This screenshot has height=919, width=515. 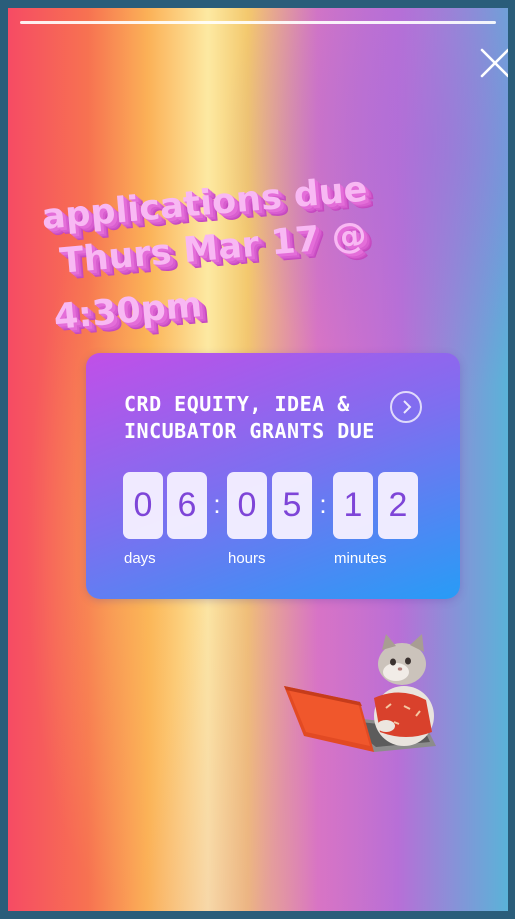 What do you see at coordinates (140, 558) in the screenshot?
I see `days-label: days` at bounding box center [140, 558].